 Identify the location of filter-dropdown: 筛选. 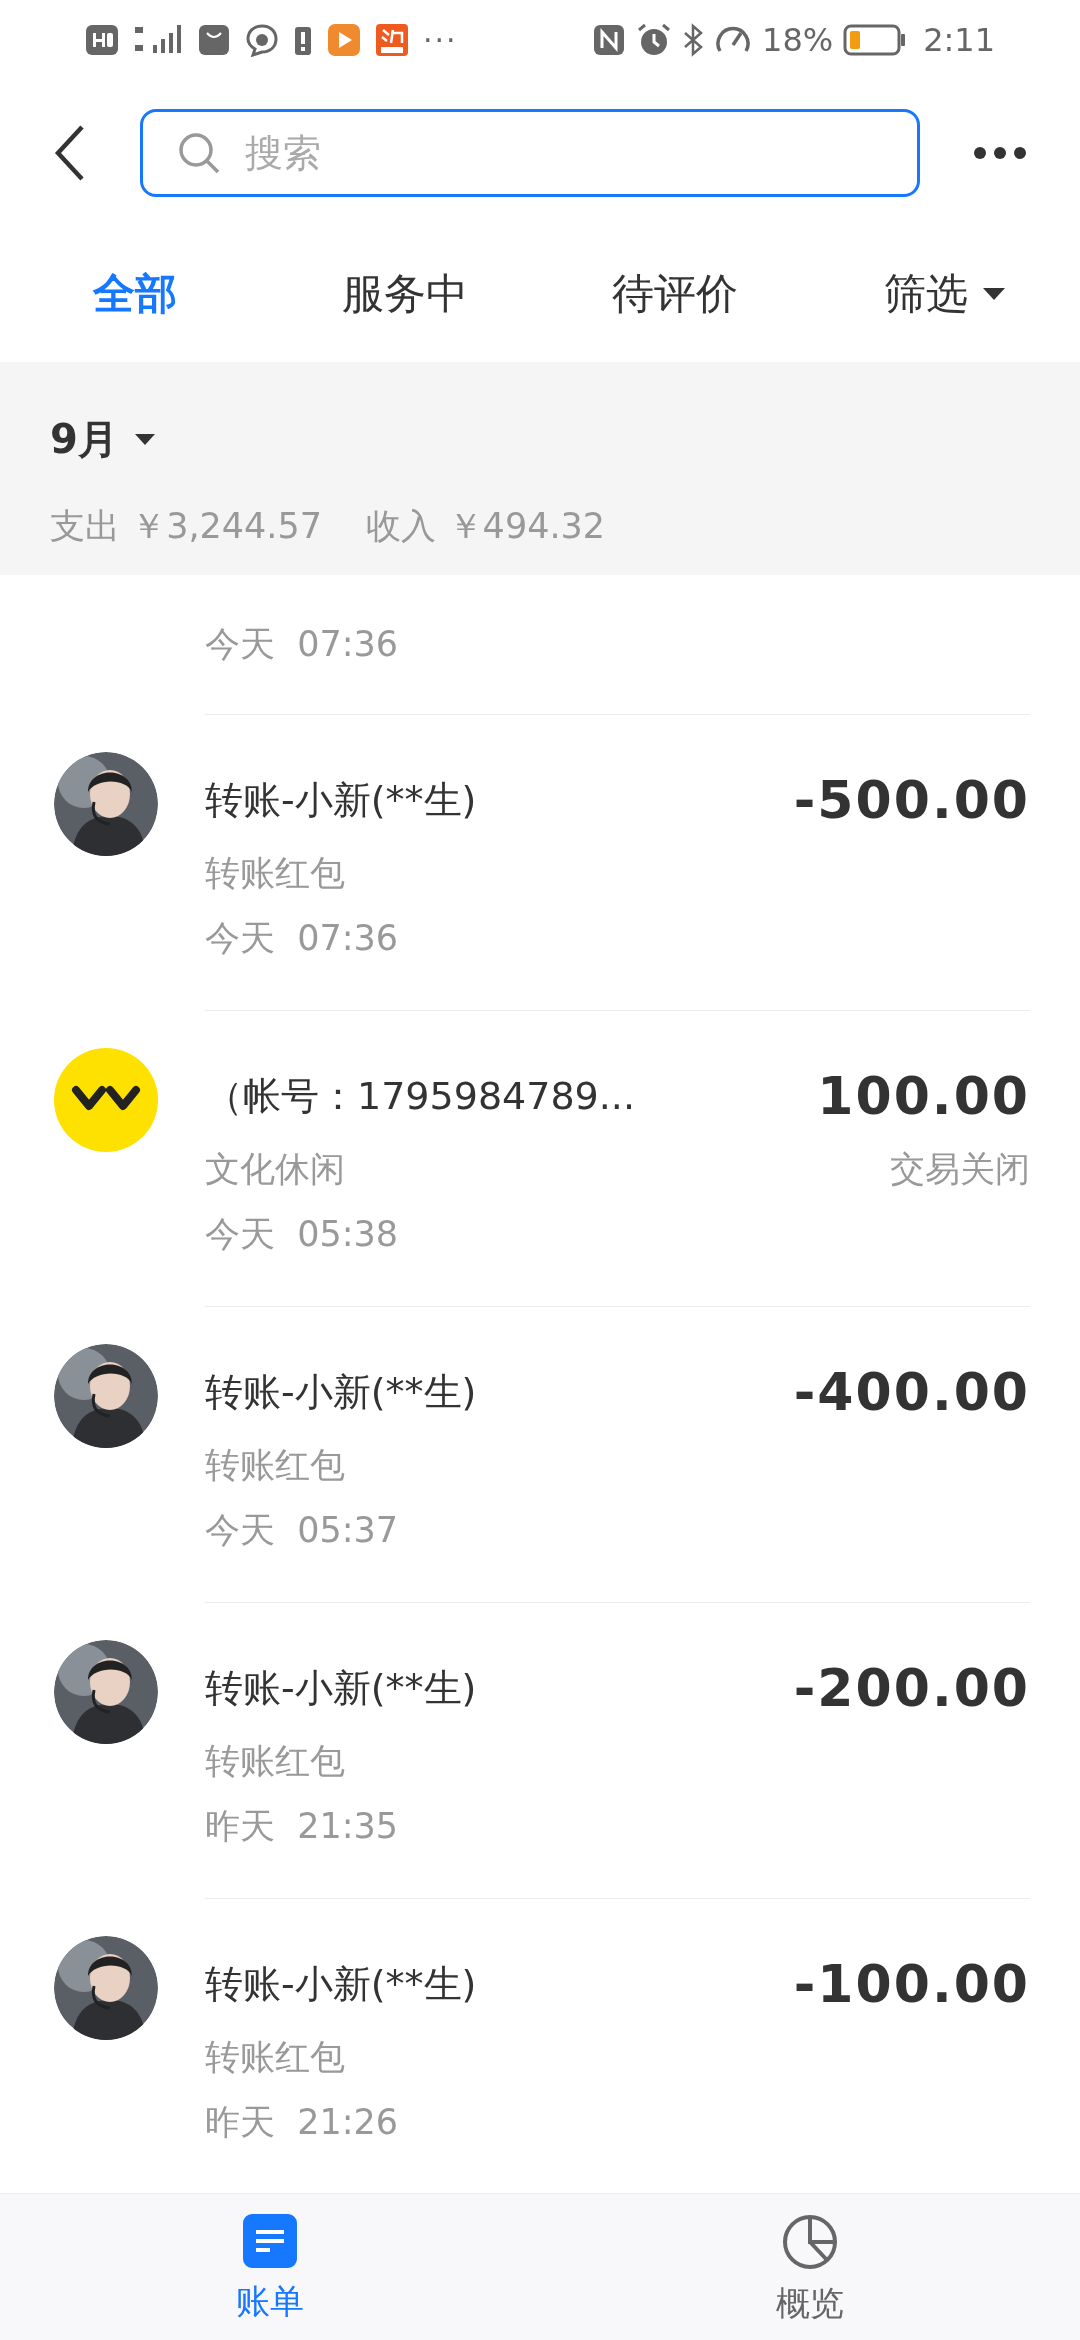
(945, 293).